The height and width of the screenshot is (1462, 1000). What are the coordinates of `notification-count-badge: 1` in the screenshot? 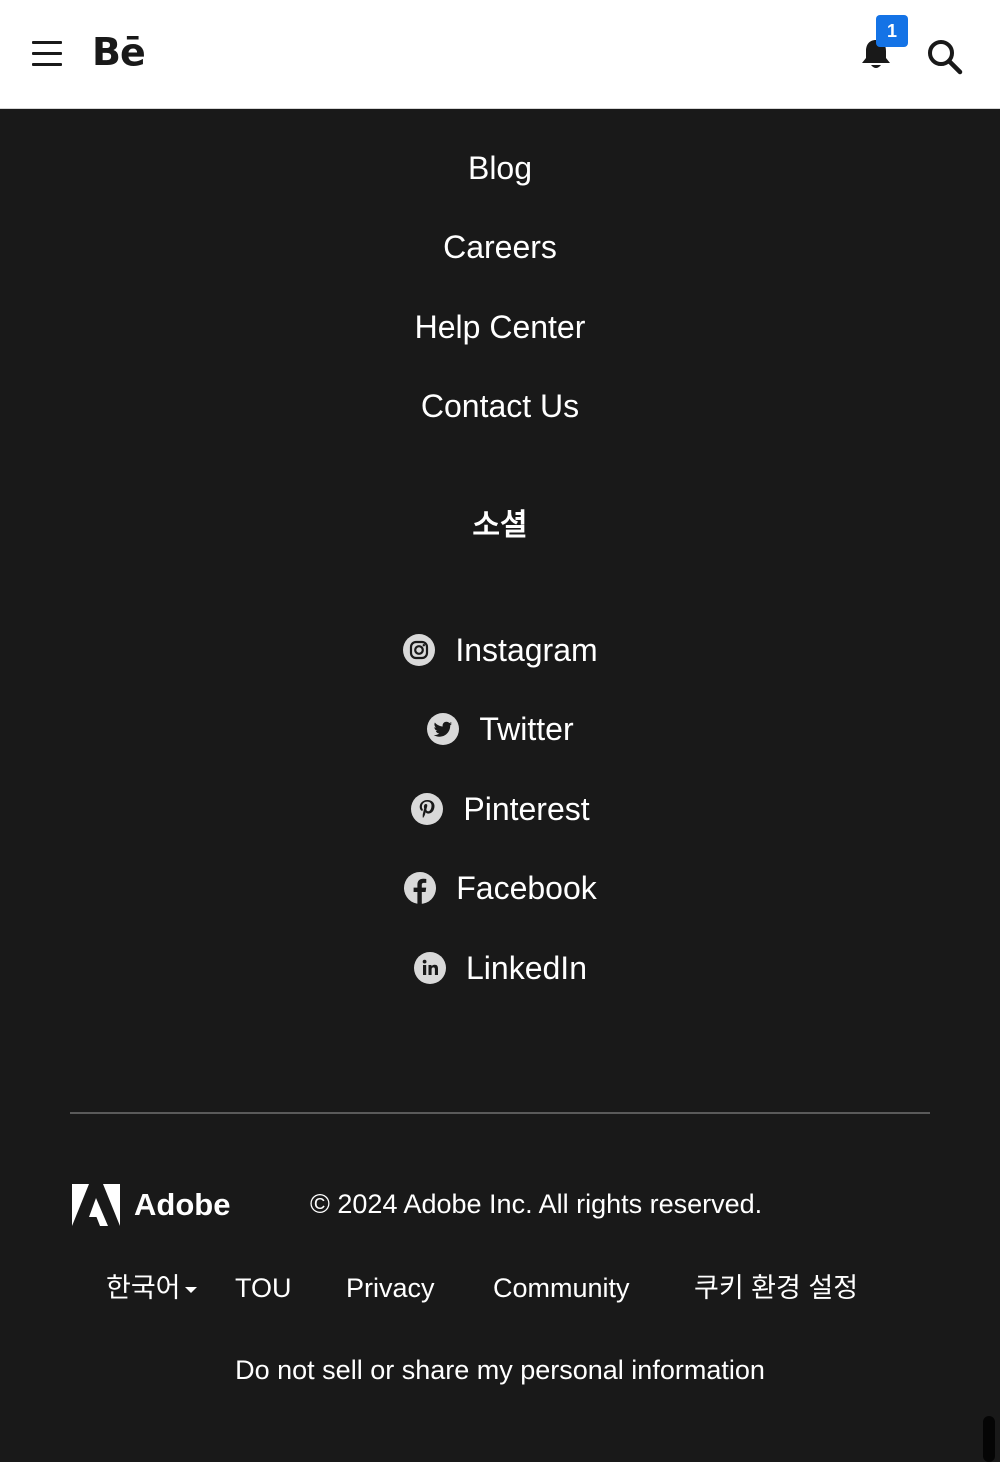 It's located at (892, 31).